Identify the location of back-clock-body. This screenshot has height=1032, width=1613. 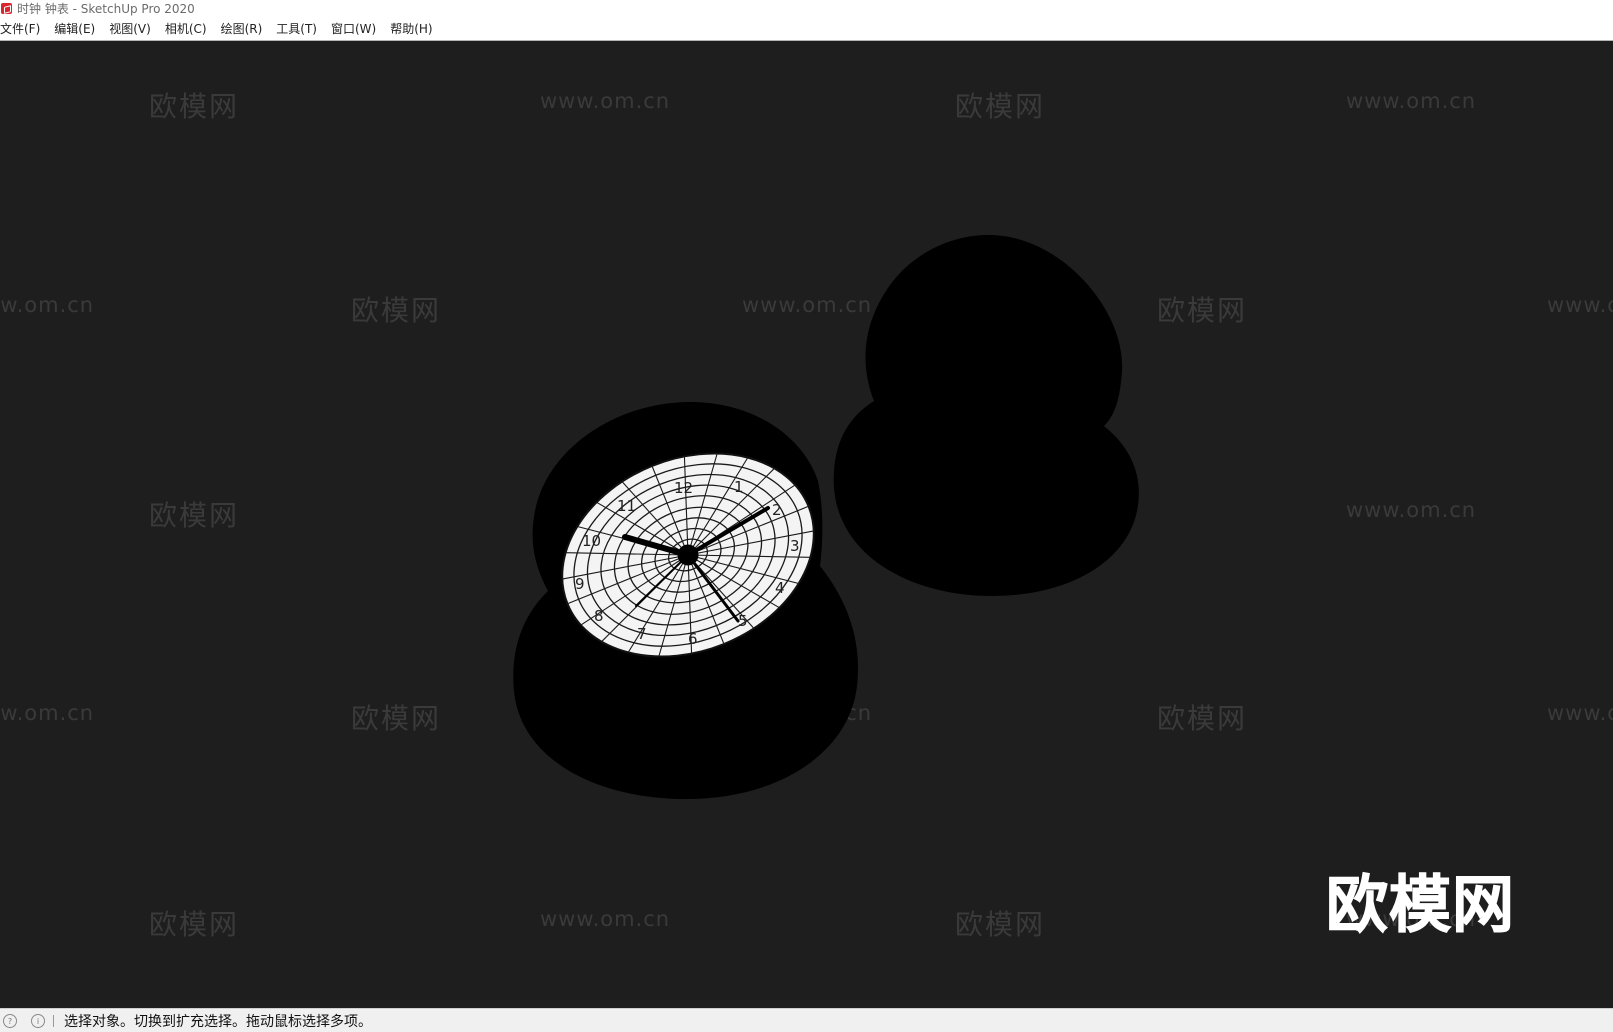
(986, 415).